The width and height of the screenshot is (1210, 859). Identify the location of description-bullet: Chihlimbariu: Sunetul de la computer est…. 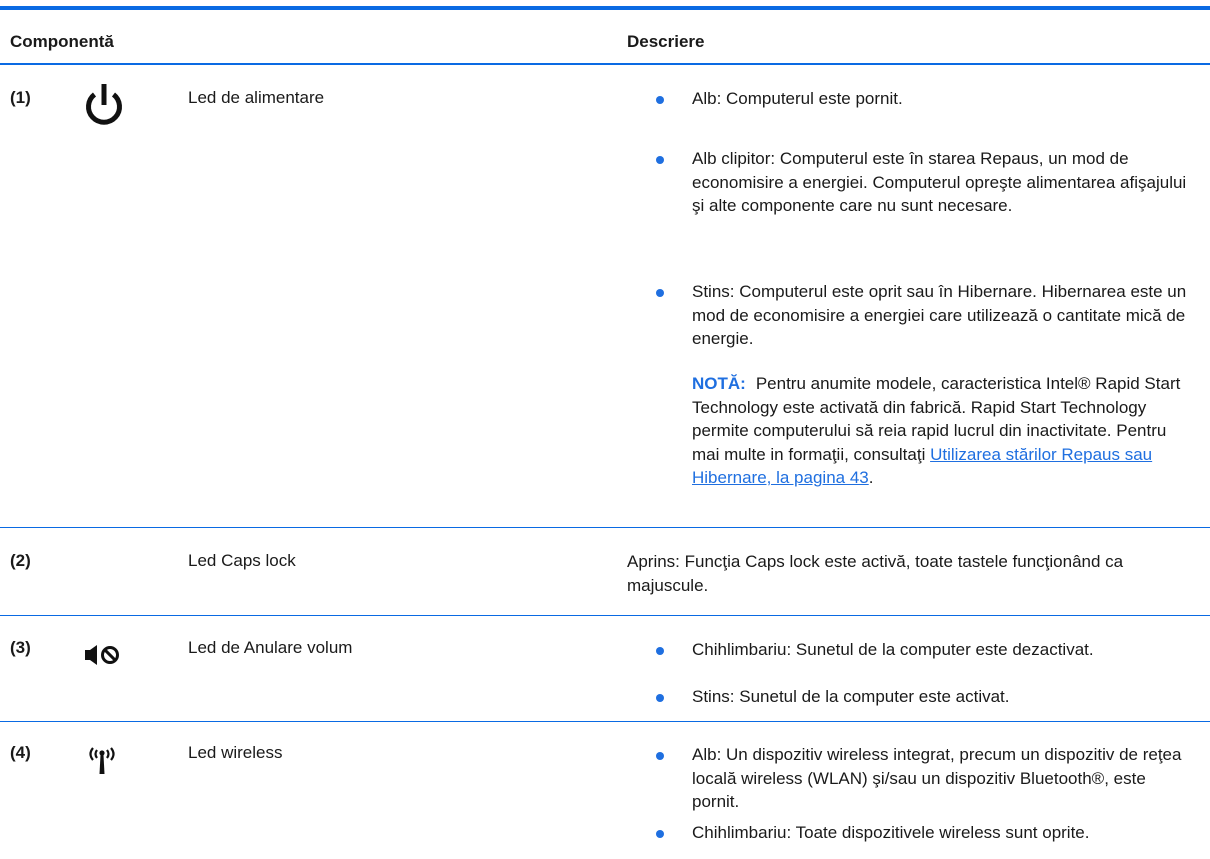
(893, 649).